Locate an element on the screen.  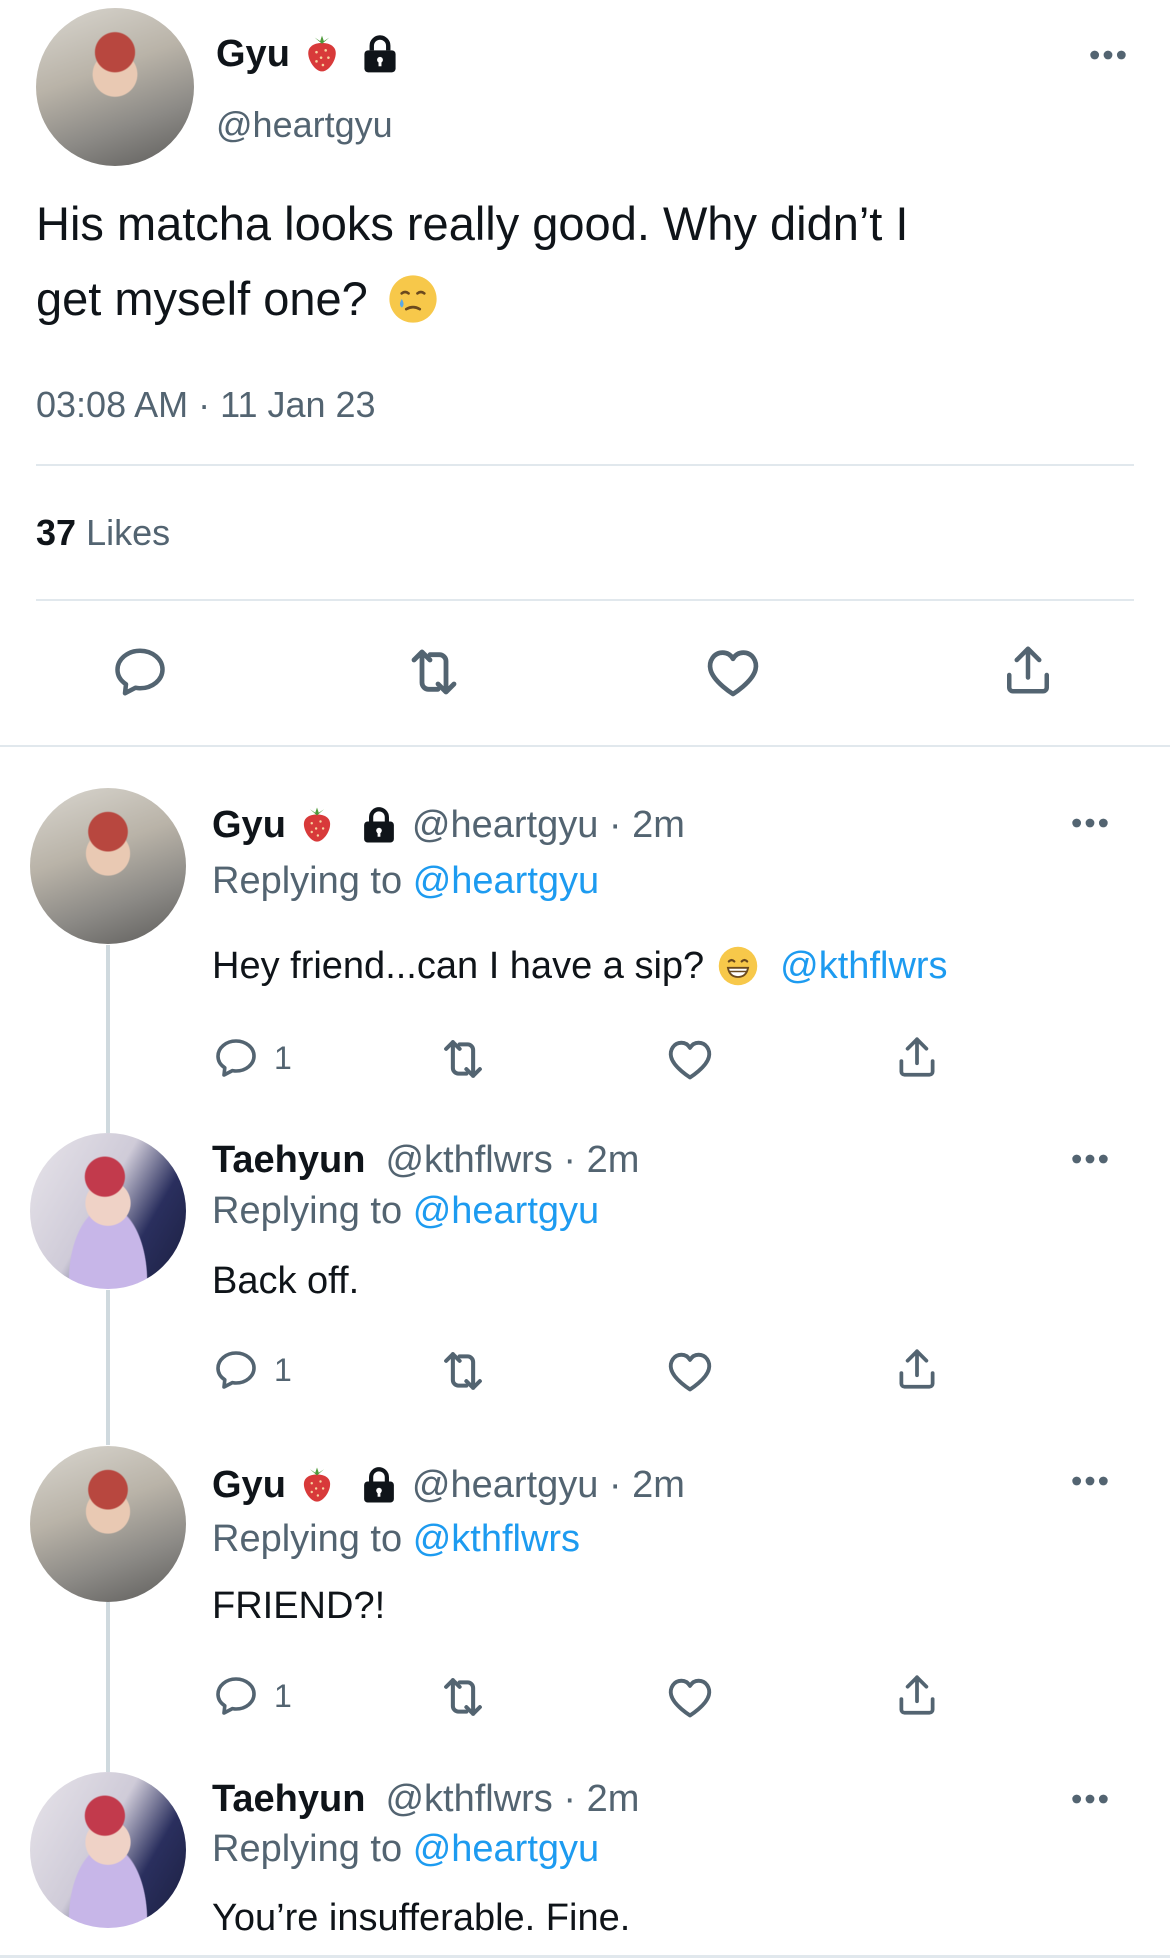
reply-text-body: Hey friend...can I have a sip? is located at coordinates (458, 965).